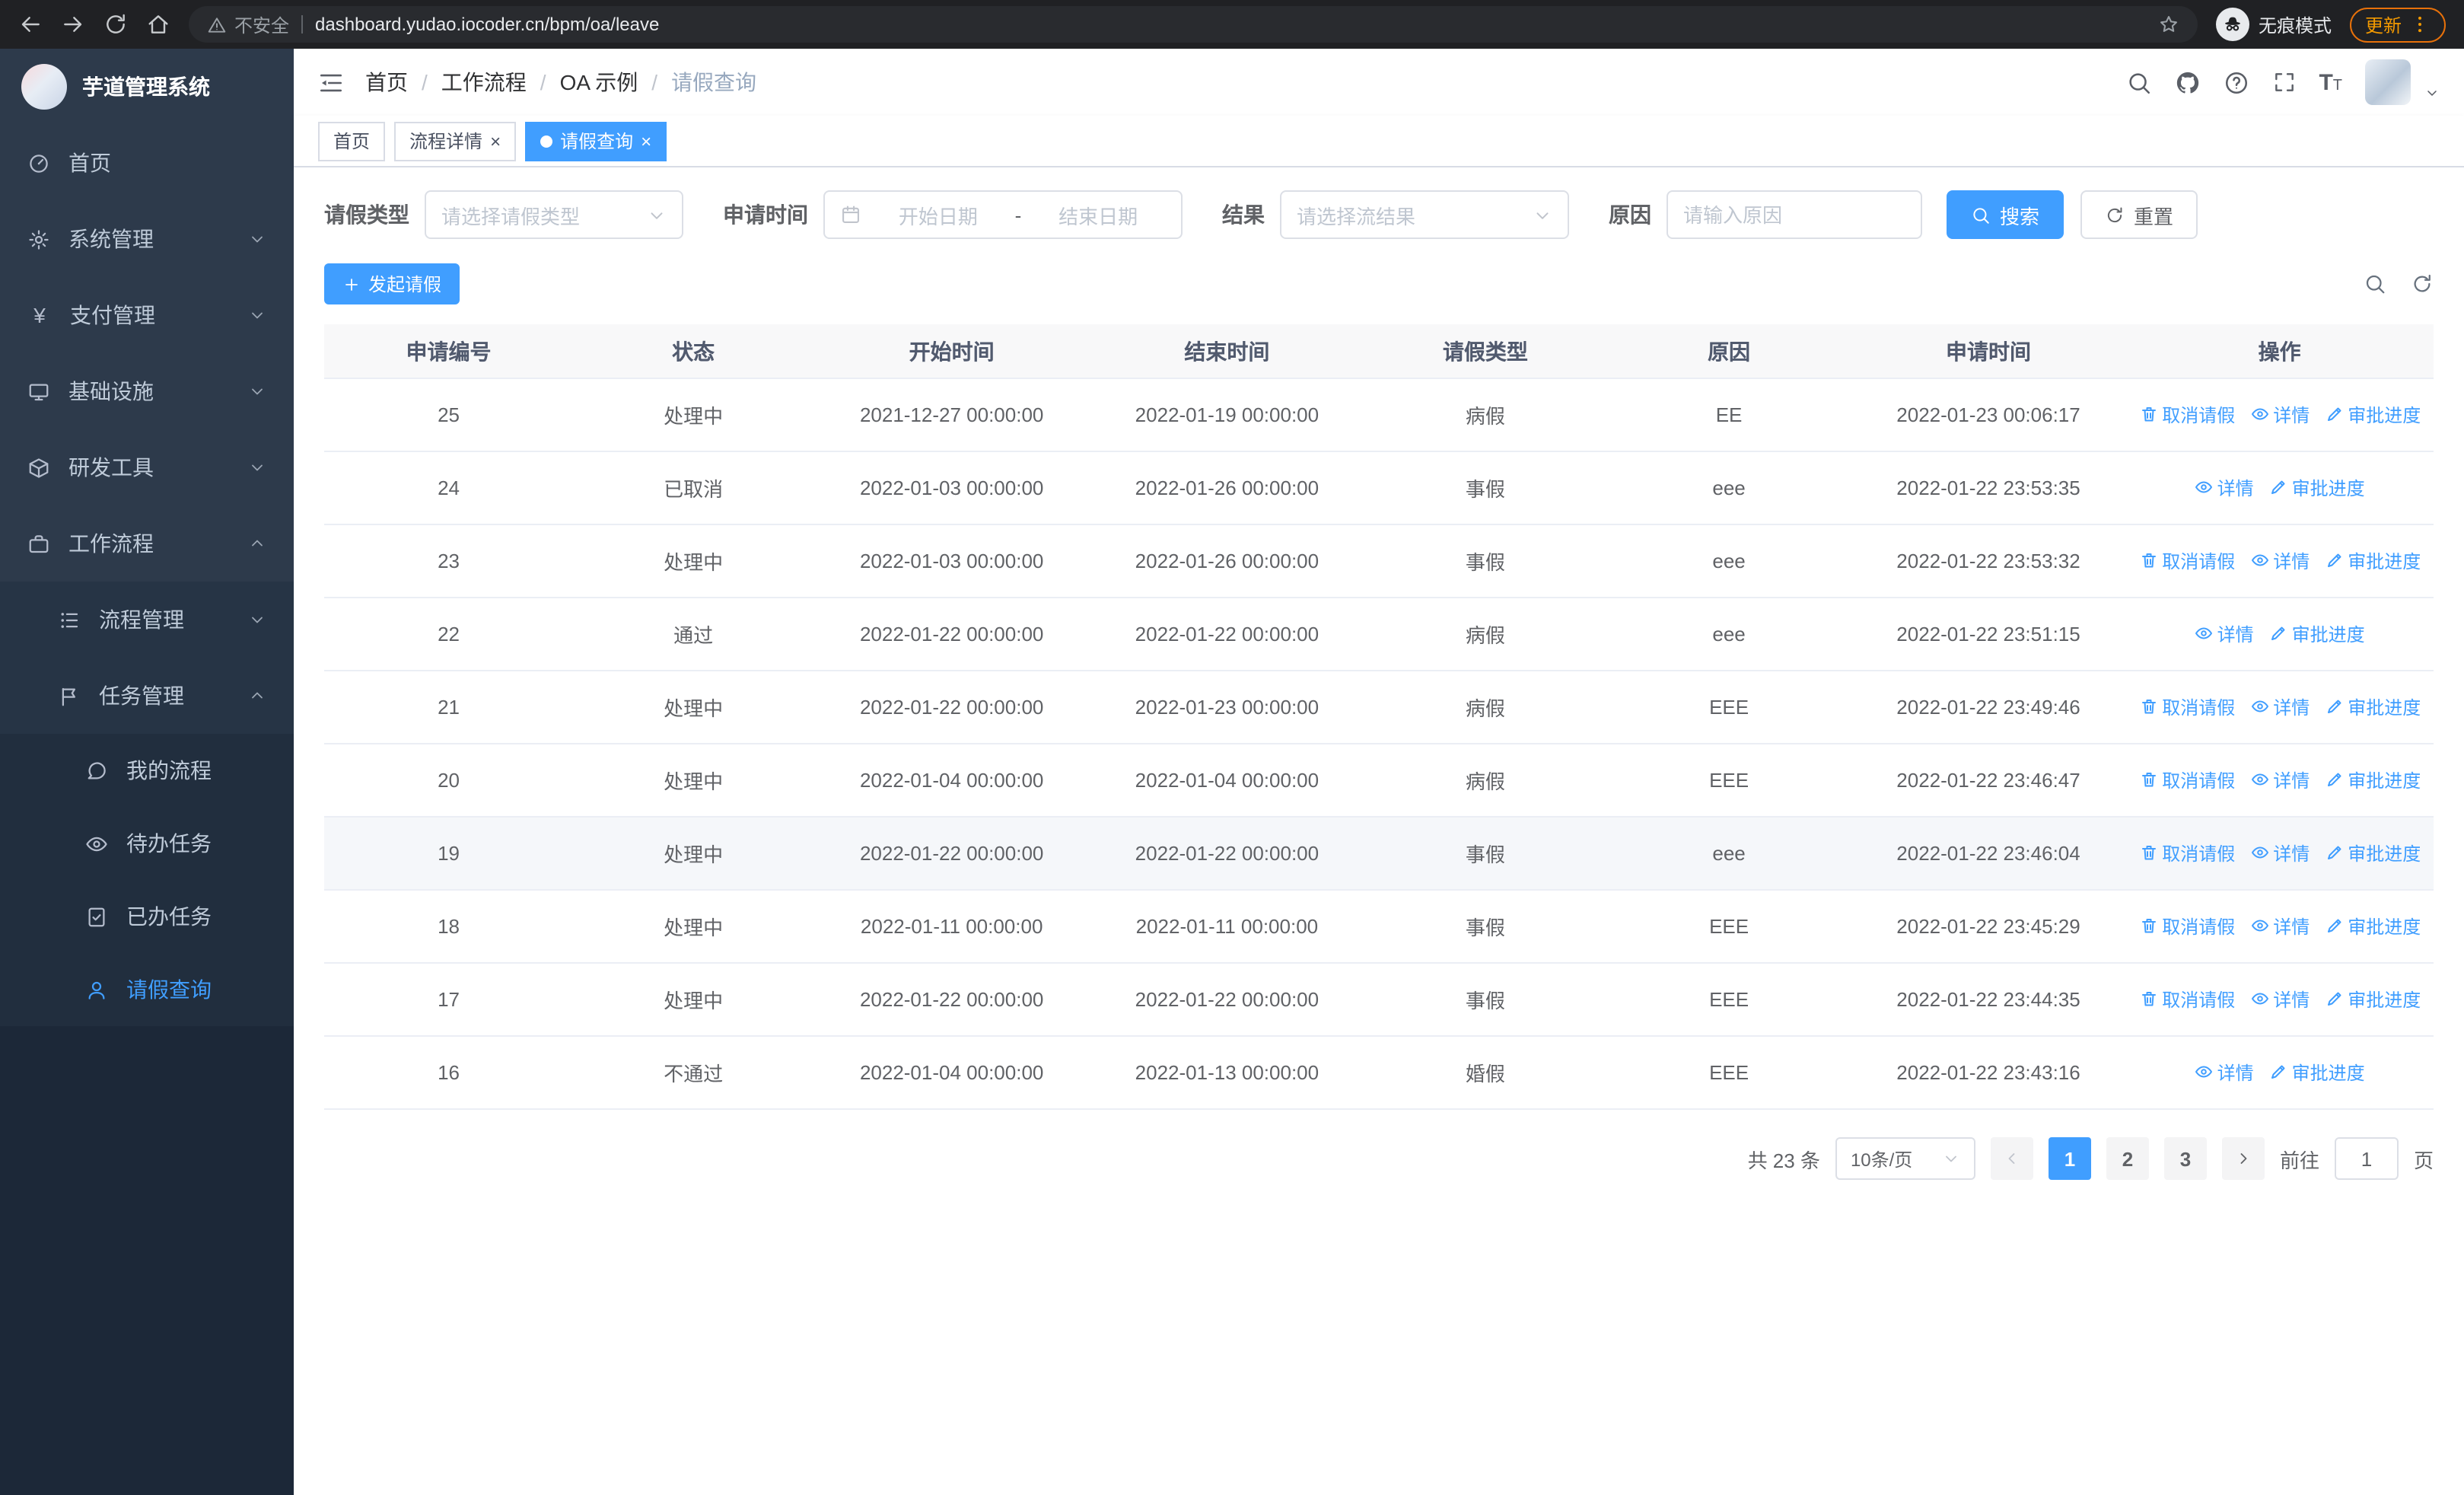  Describe the element at coordinates (1098, 214) in the screenshot. I see `end-date-placeholder: 结束日期` at that location.